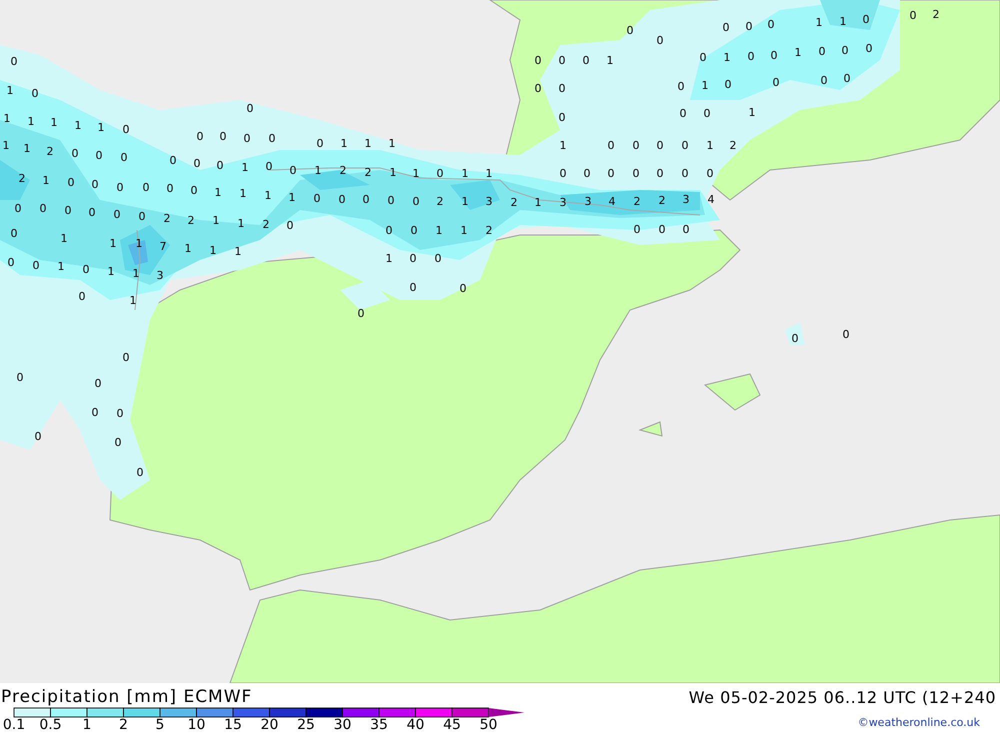 The height and width of the screenshot is (733, 1000). Describe the element at coordinates (197, 724) in the screenshot. I see `legend-label: 10` at that location.